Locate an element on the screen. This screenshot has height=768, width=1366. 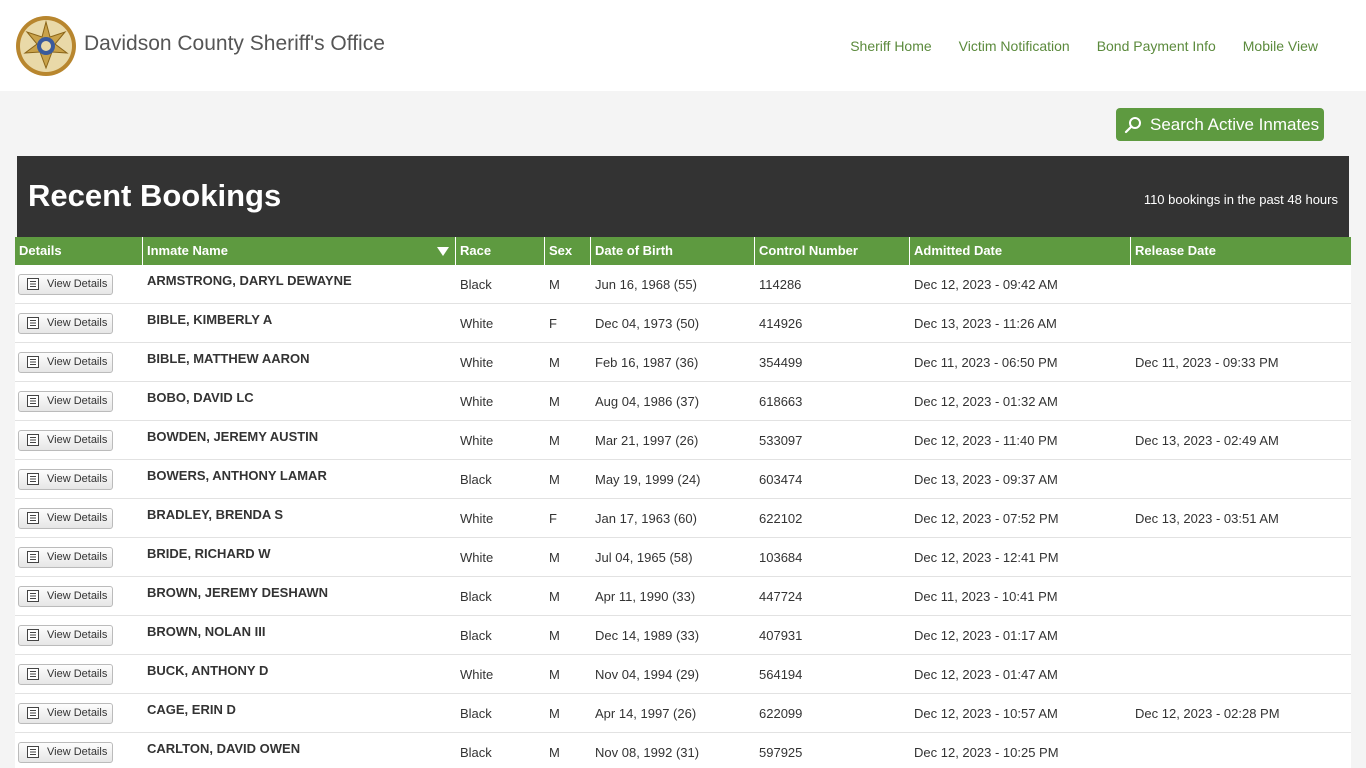
admitted-date-cell: Dec 13, 2023 - 11:26 AM is located at coordinates (985, 323).